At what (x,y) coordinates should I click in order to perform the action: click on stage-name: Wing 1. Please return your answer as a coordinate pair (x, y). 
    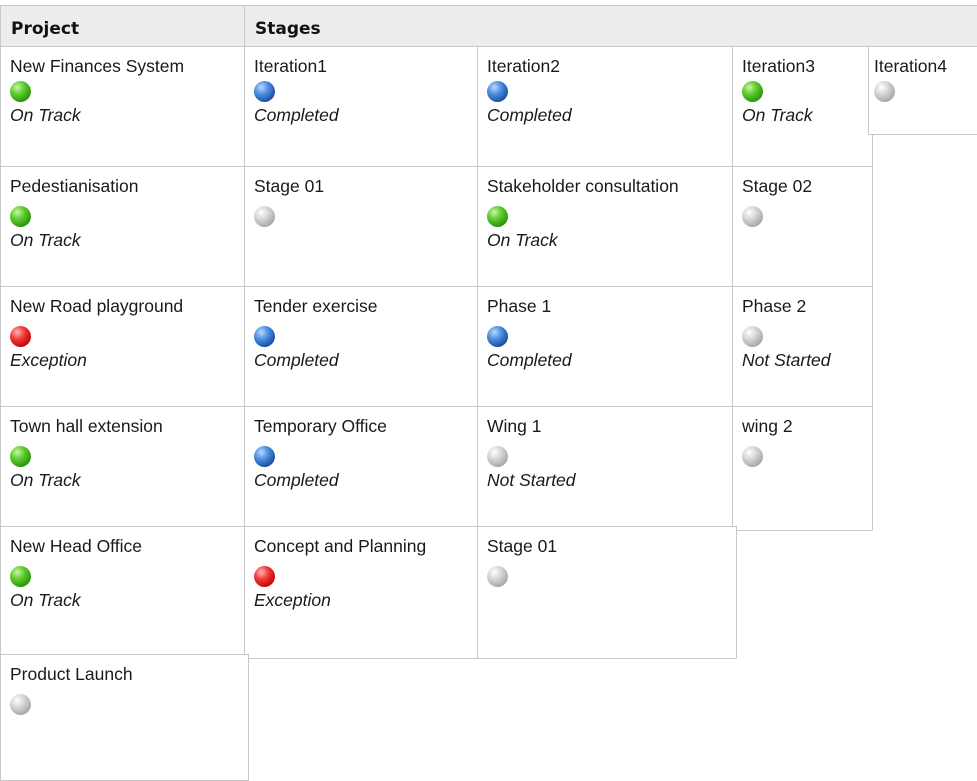
    Looking at the image, I should click on (514, 426).